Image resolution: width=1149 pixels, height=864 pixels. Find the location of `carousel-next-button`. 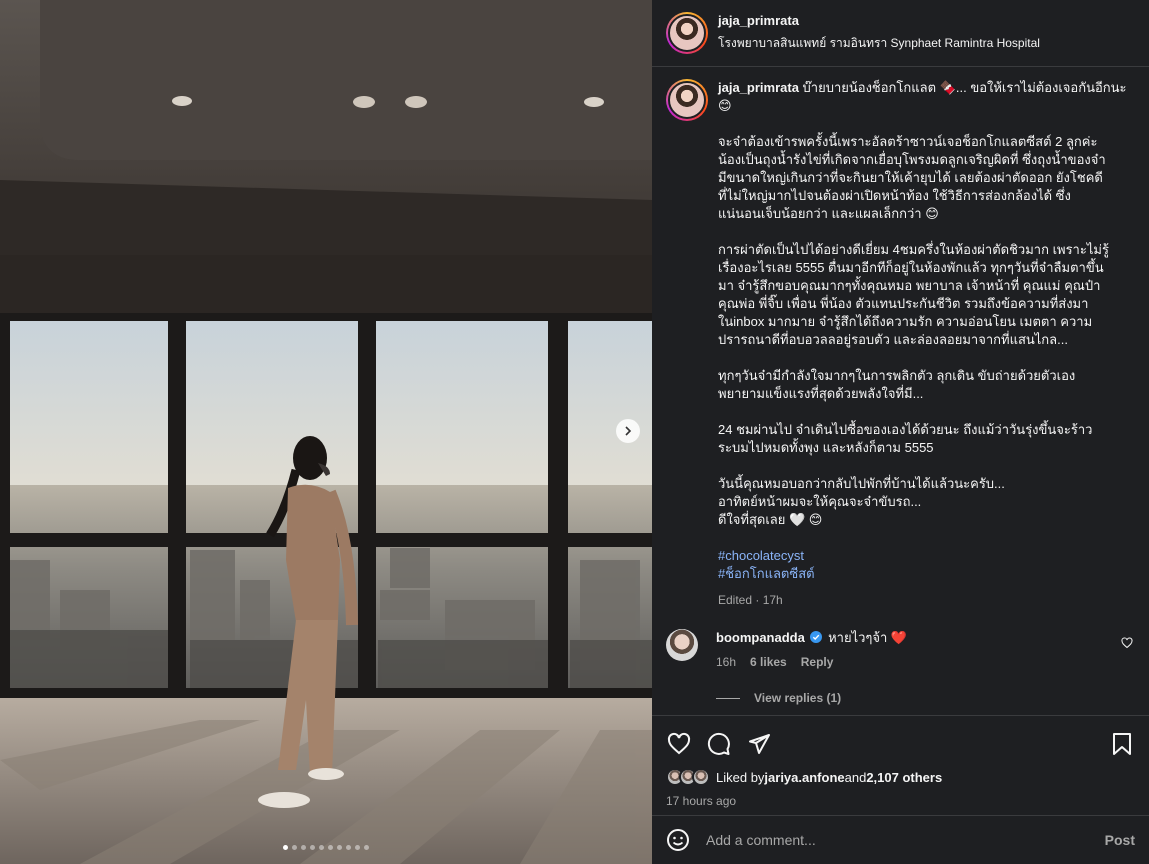

carousel-next-button is located at coordinates (628, 431).